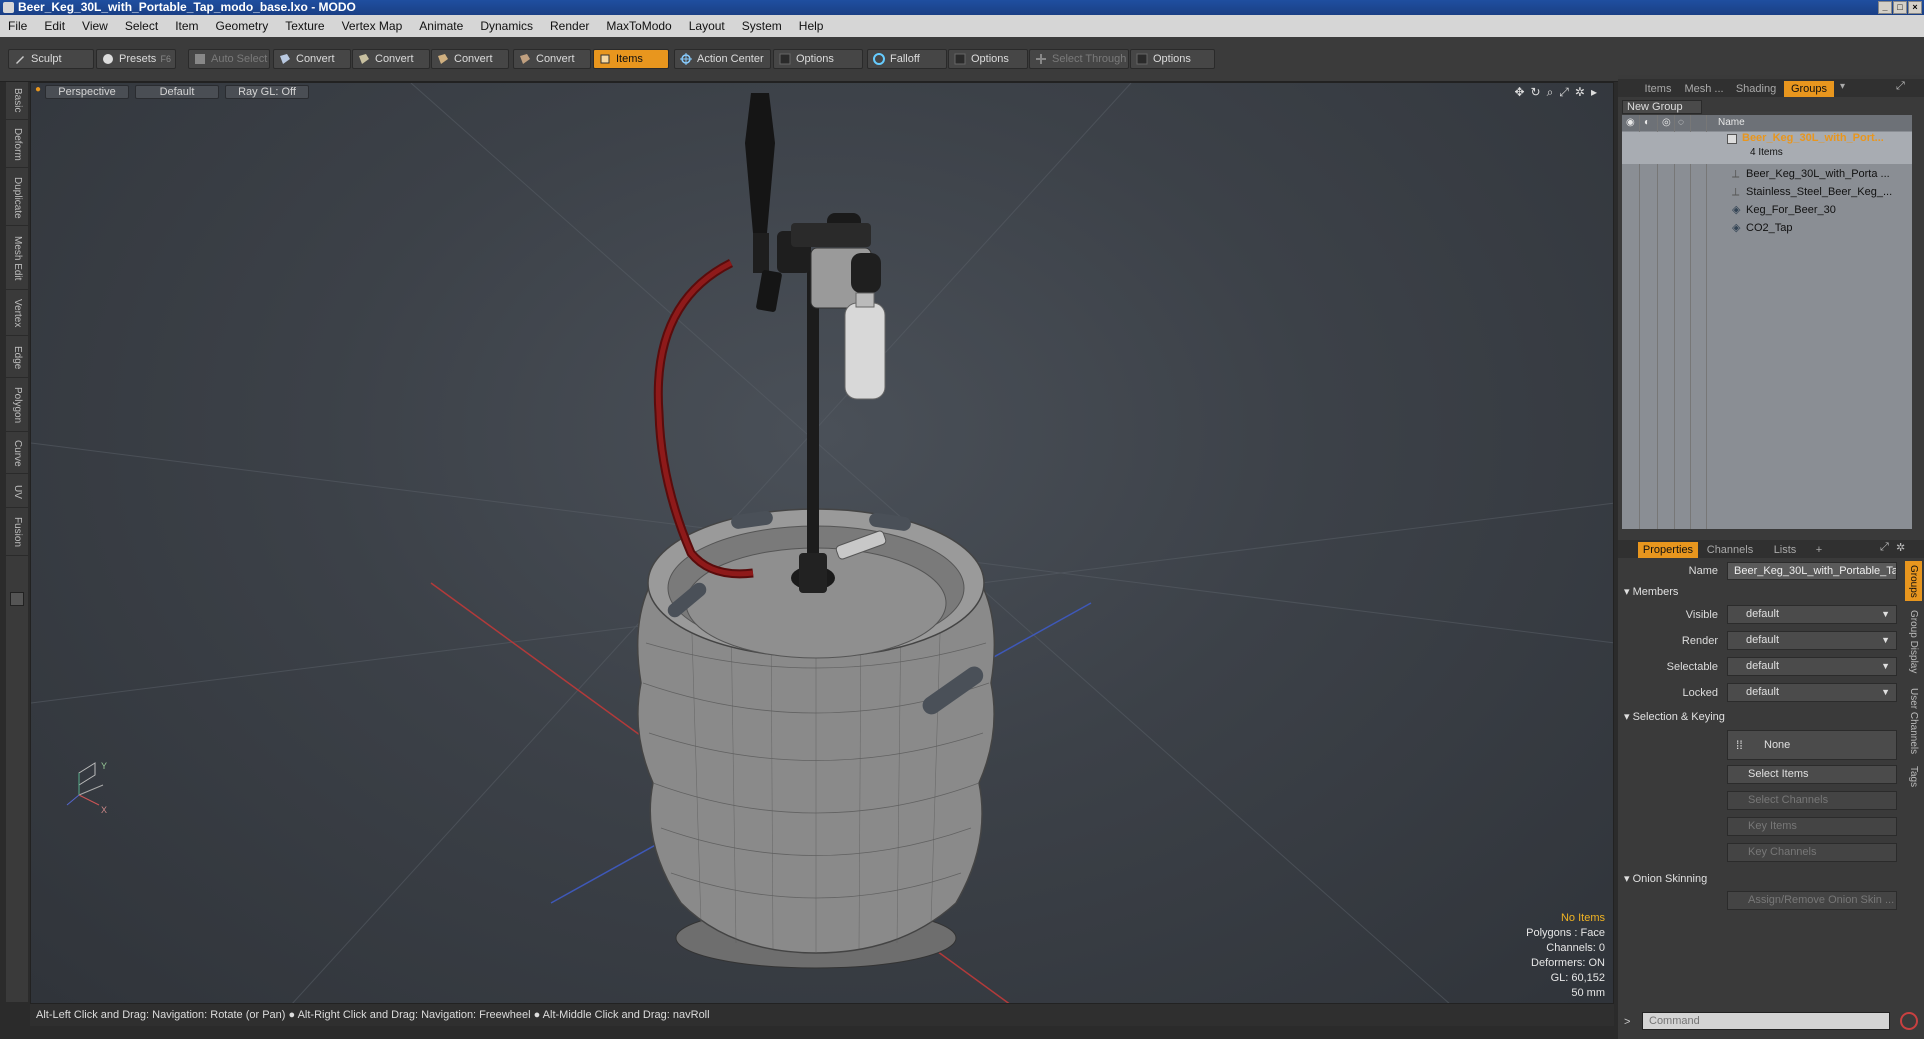  Describe the element at coordinates (141, 26) in the screenshot. I see `menu-select: Select` at that location.